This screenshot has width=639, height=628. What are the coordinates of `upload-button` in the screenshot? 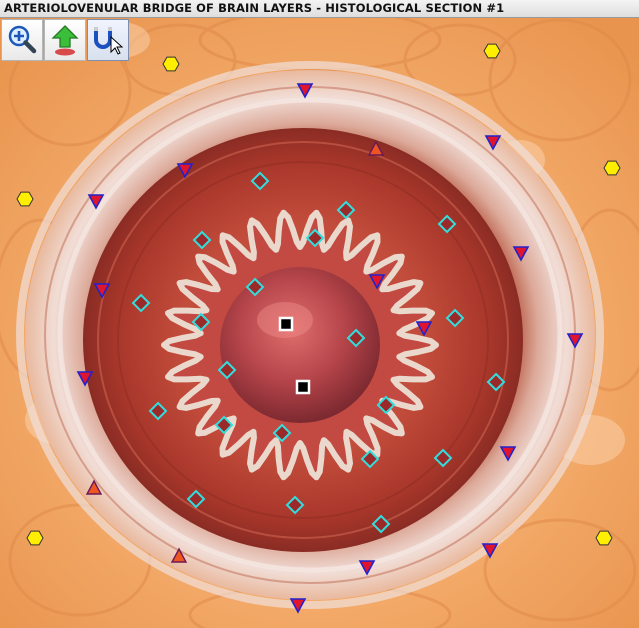 It's located at (65, 40).